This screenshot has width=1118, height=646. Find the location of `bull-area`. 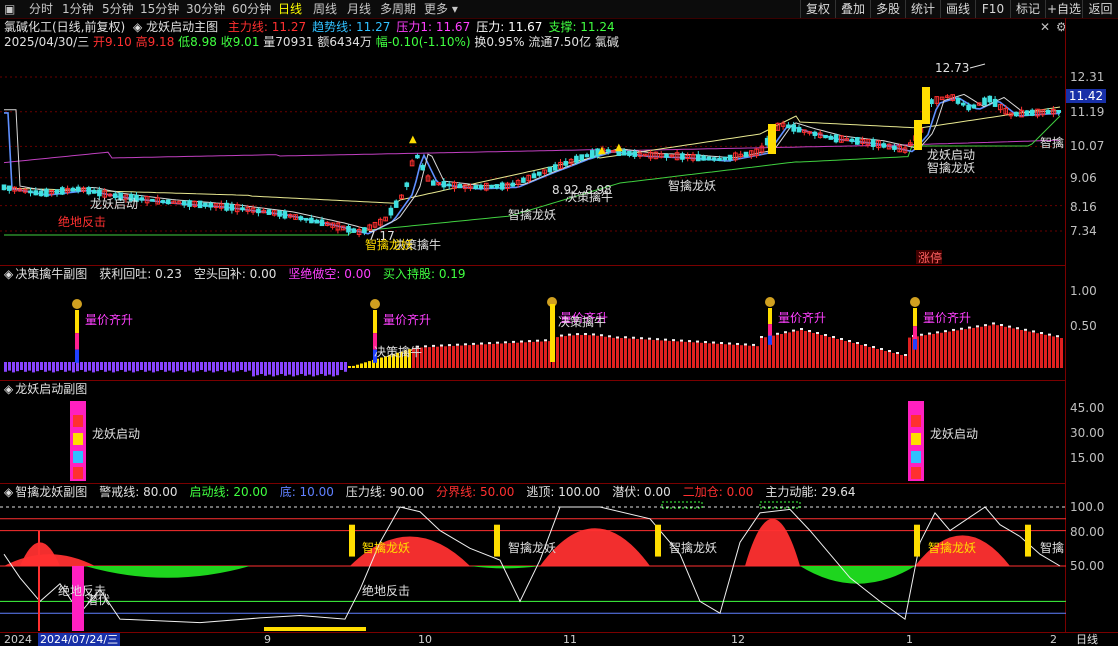

bull-area is located at coordinates (595, 547).